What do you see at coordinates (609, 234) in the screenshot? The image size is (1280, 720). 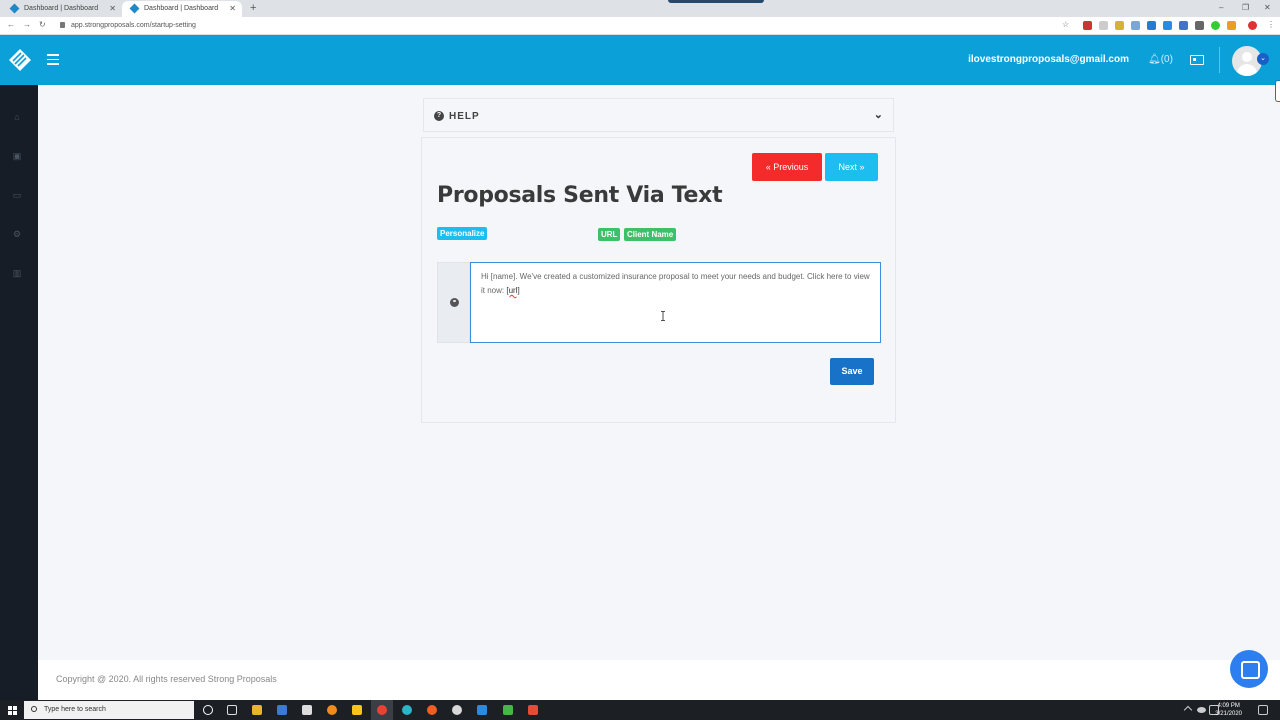 I see `url-tag-button: URL` at bounding box center [609, 234].